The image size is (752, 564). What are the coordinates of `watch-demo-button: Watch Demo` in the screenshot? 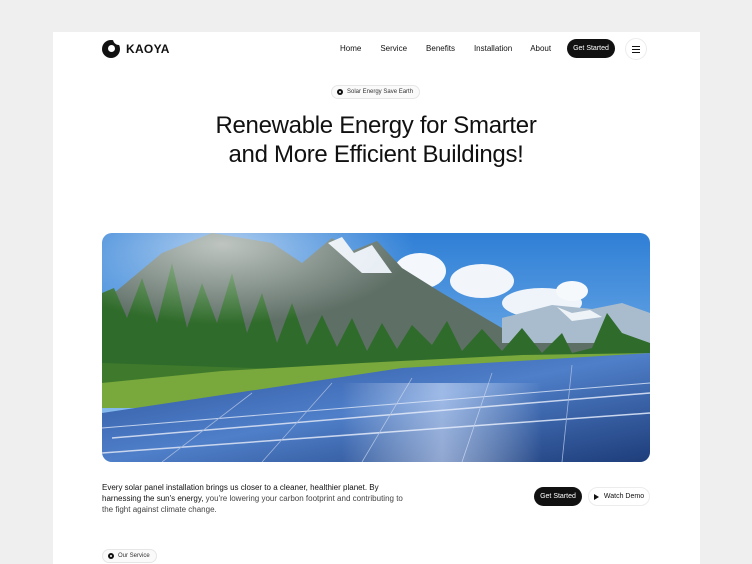 It's located at (619, 496).